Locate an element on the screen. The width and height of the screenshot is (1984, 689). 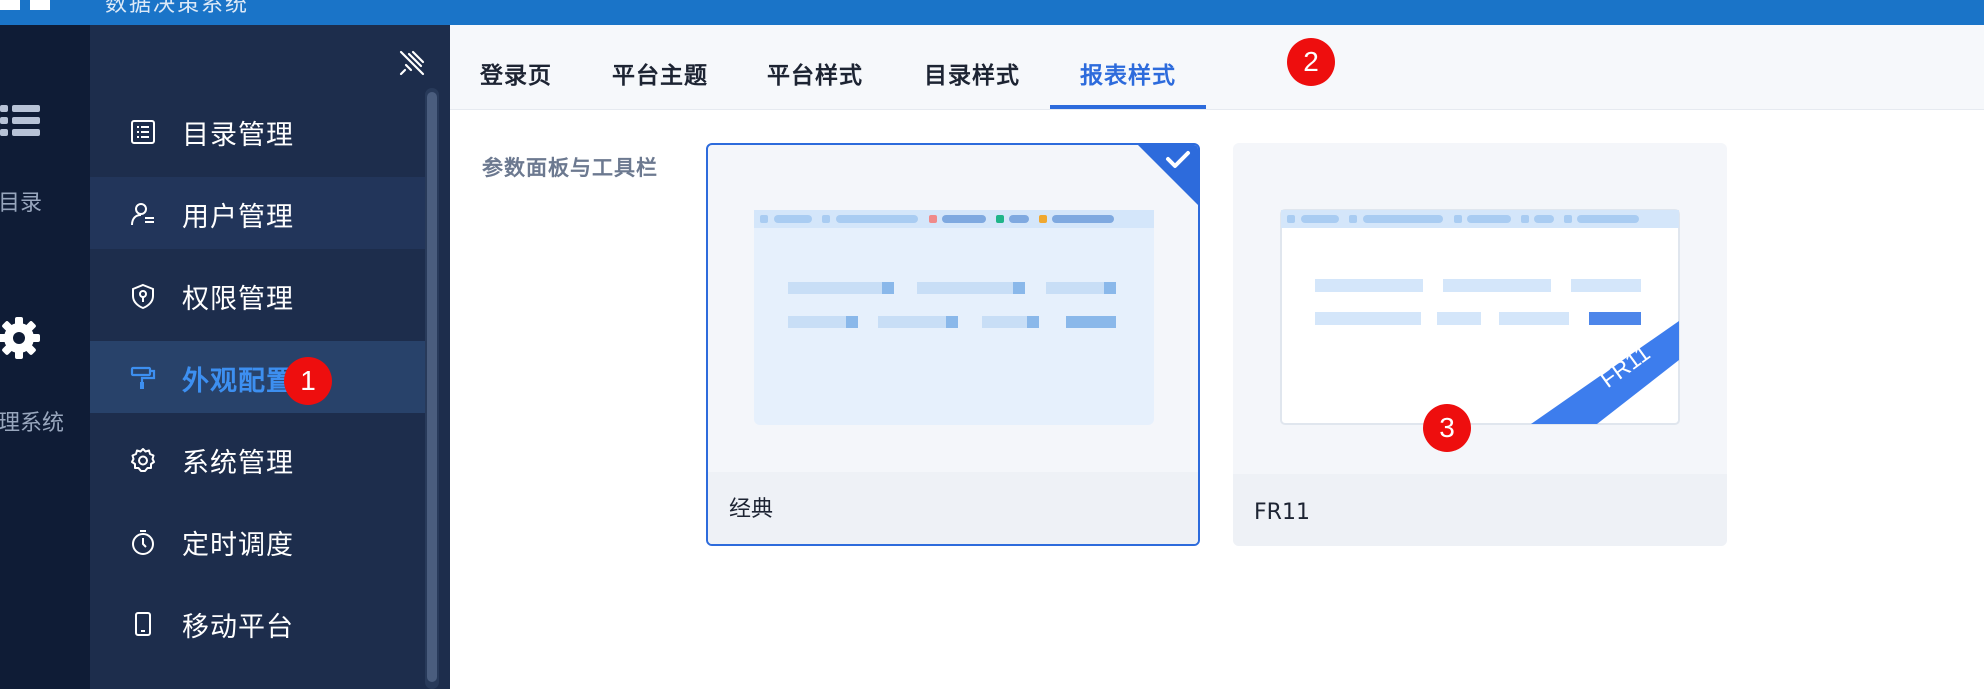
classic-style-preview is located at coordinates (954, 317).